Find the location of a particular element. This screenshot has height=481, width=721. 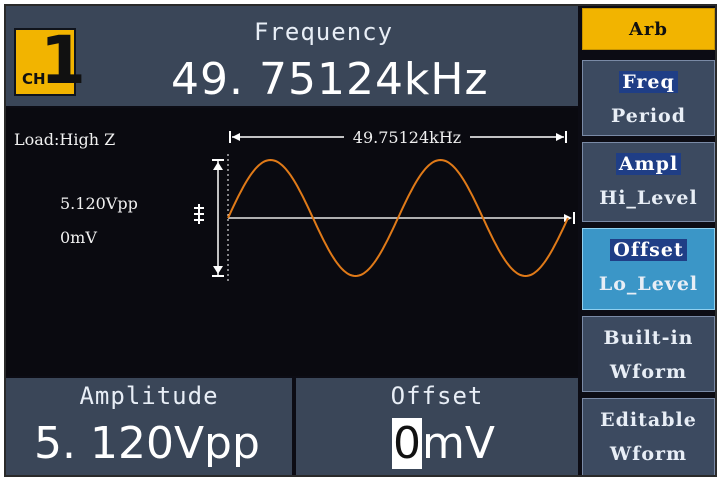

amplitude-panel: Amplitude 5. 120Vpp is located at coordinates (149, 426).